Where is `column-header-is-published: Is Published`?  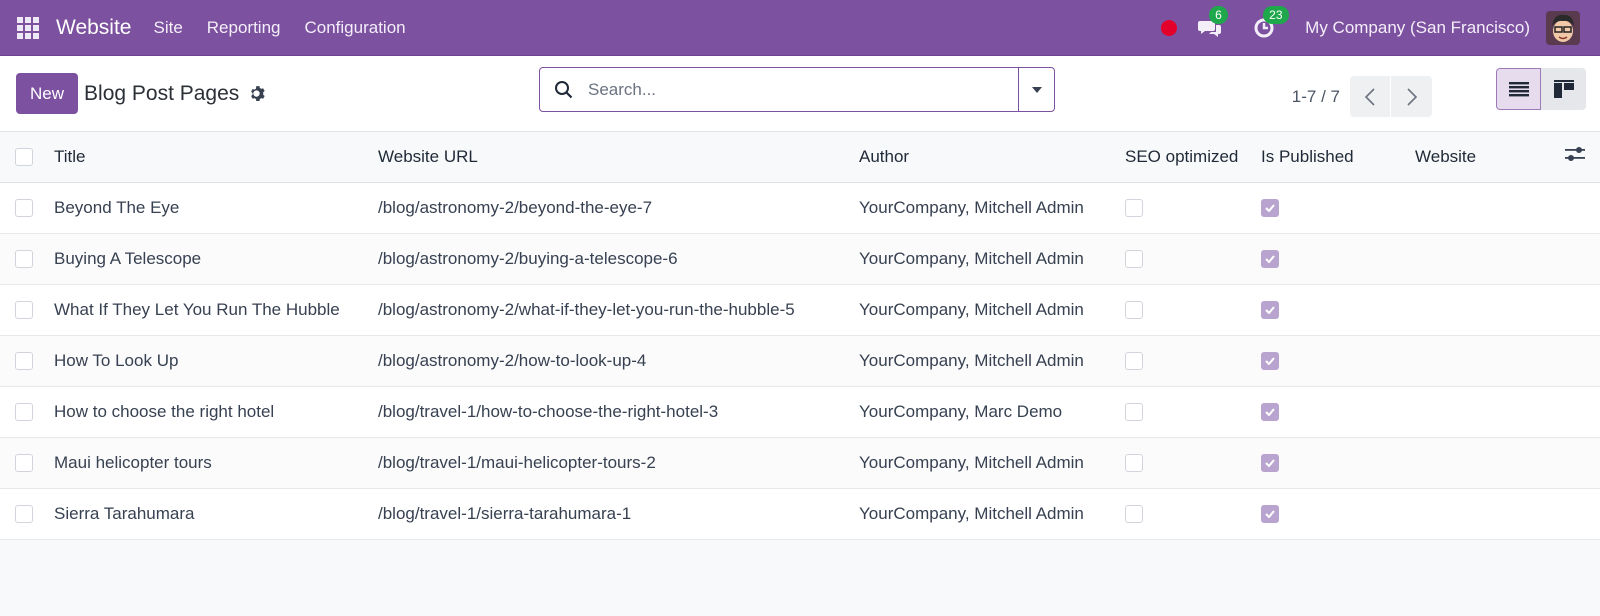 column-header-is-published: Is Published is located at coordinates (1338, 157).